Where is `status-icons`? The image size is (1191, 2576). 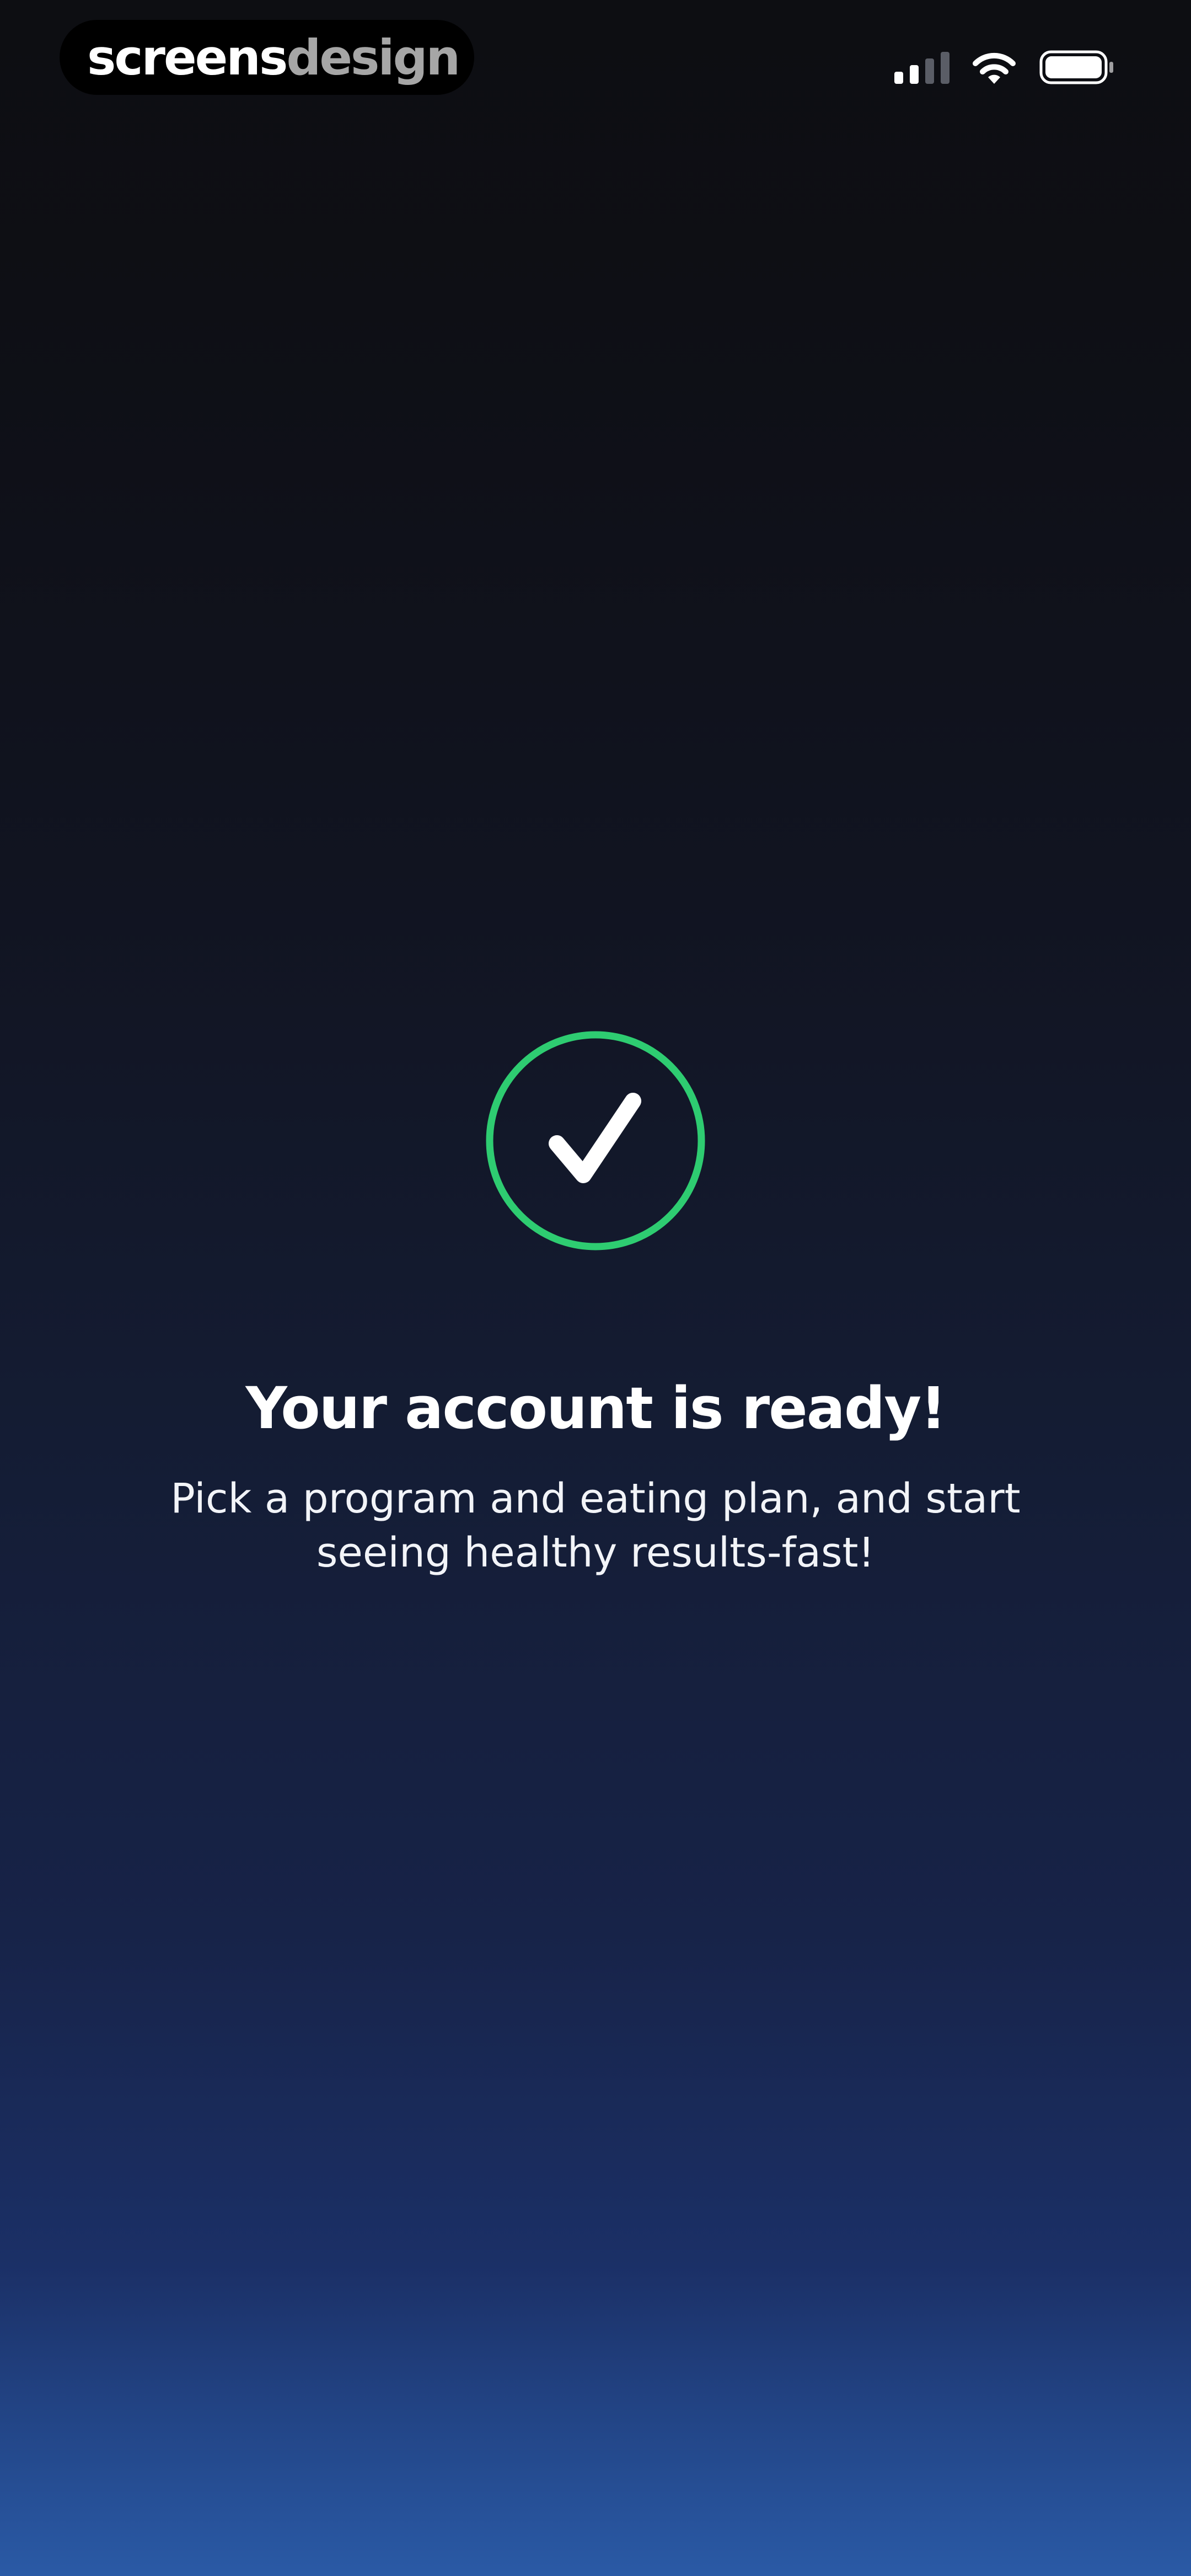 status-icons is located at coordinates (1004, 67).